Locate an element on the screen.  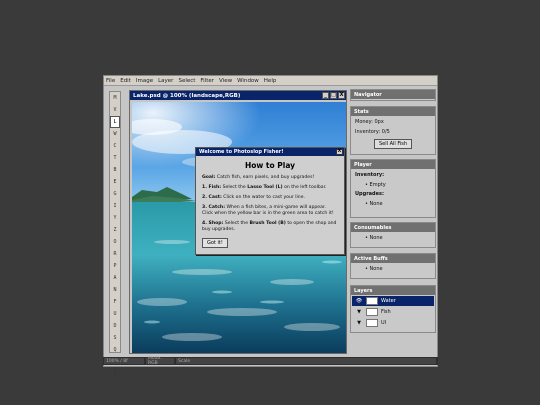
tool-q-icon: Q is located at coordinates (115, 350).